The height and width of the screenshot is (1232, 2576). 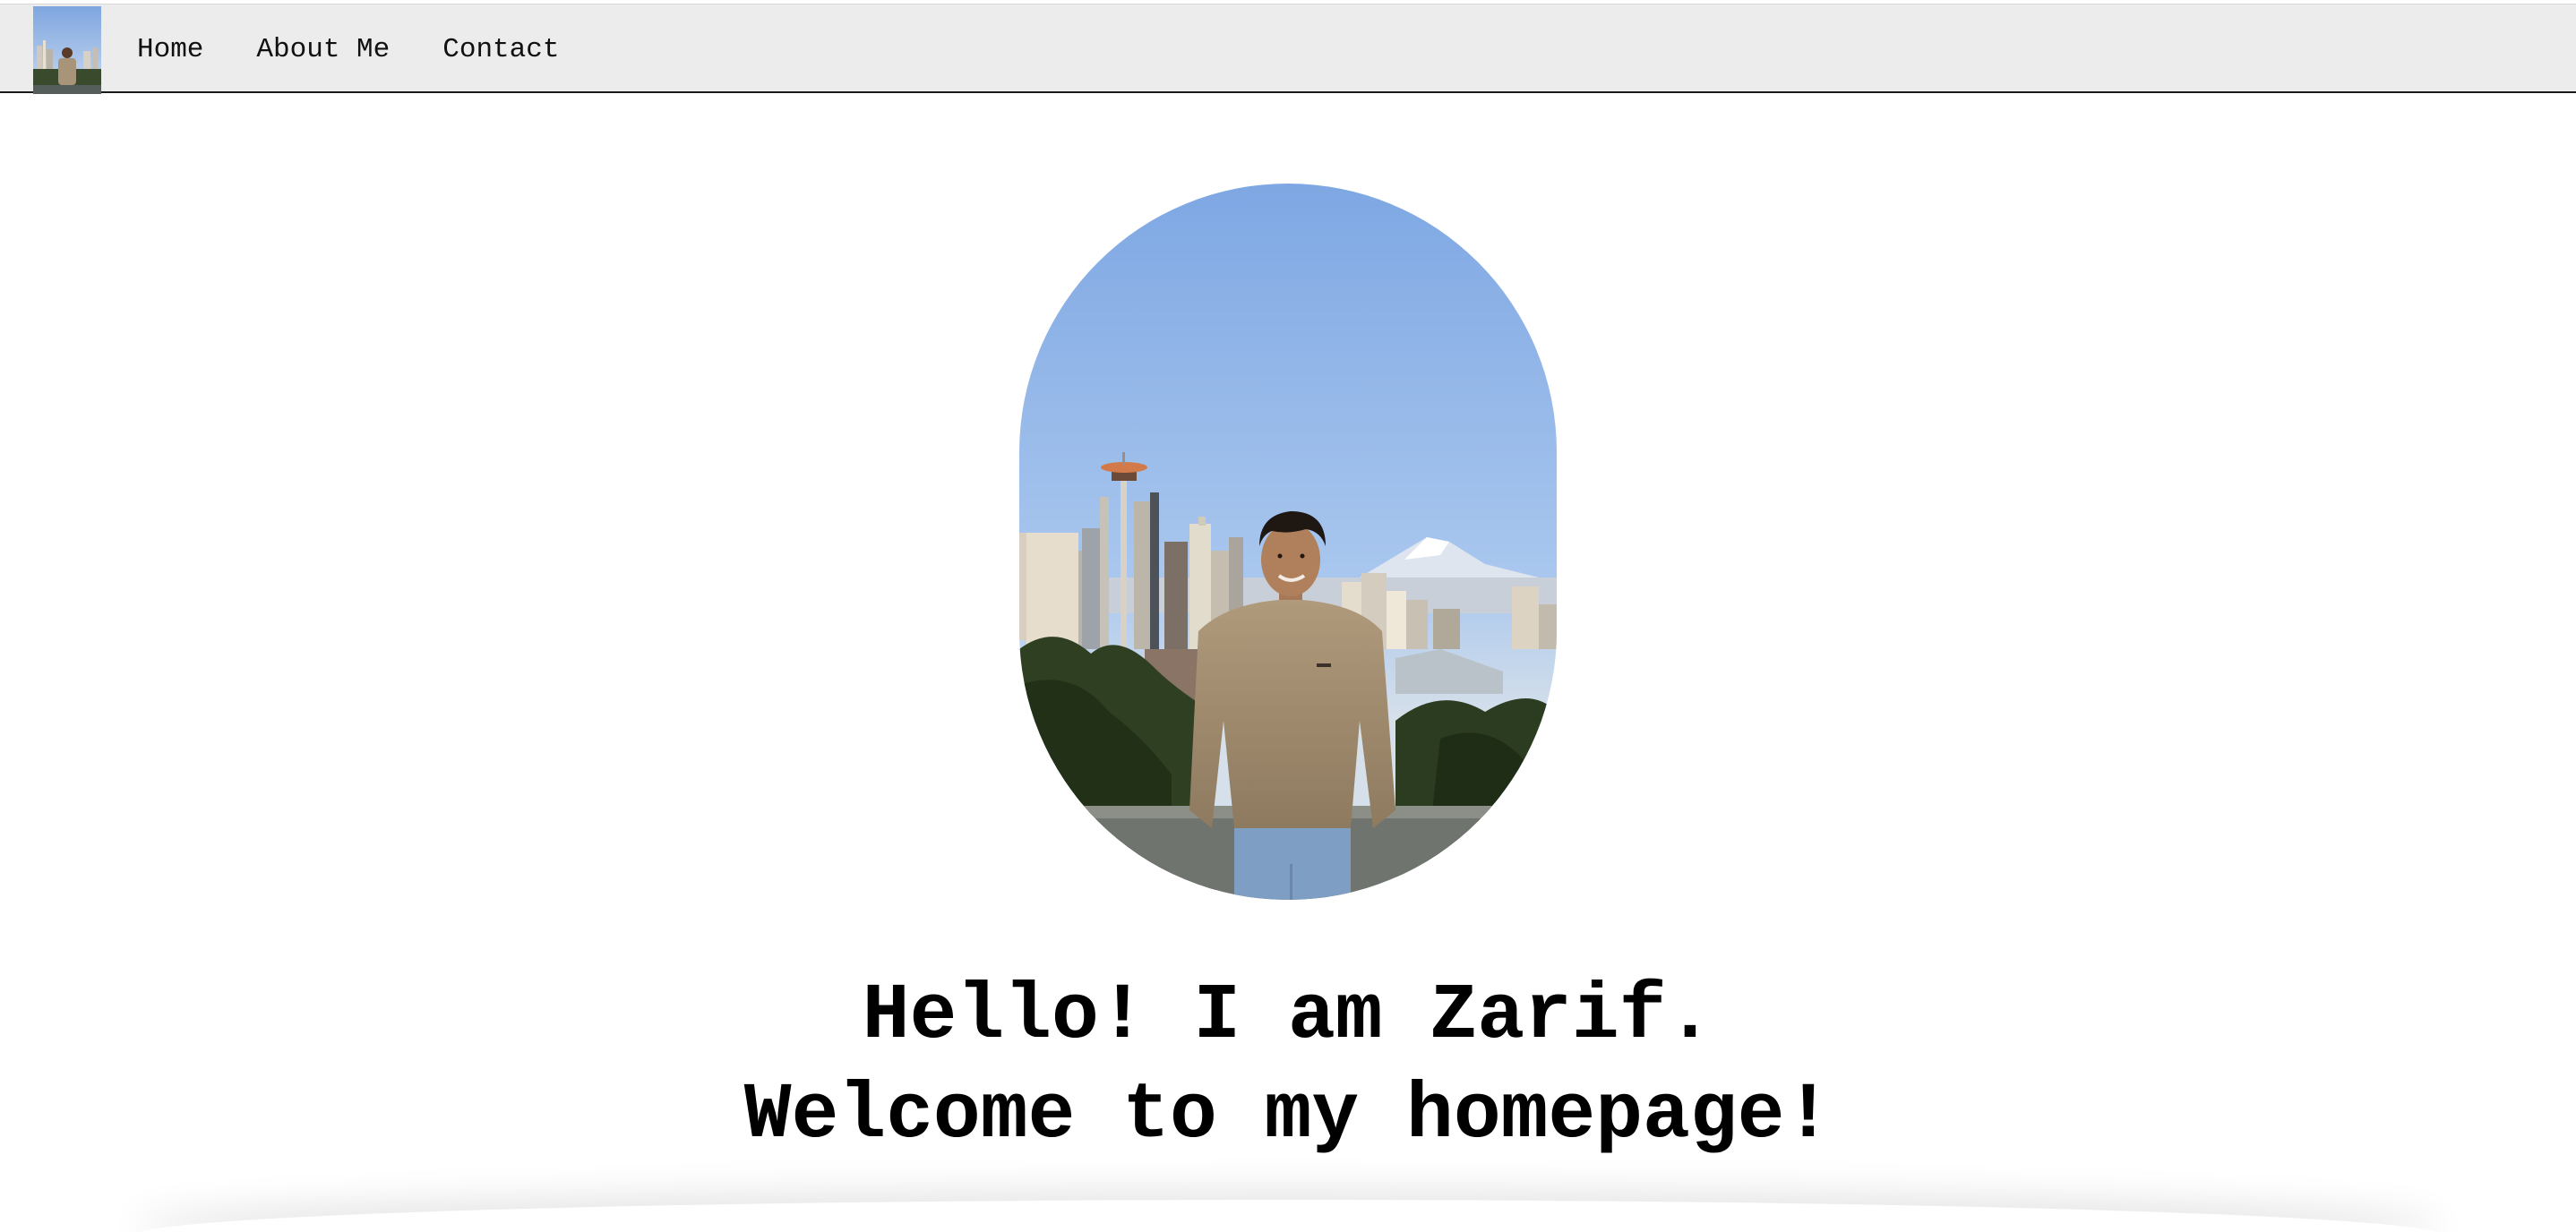 What do you see at coordinates (1288, 49) in the screenshot?
I see `navbar: Home About Me Contact` at bounding box center [1288, 49].